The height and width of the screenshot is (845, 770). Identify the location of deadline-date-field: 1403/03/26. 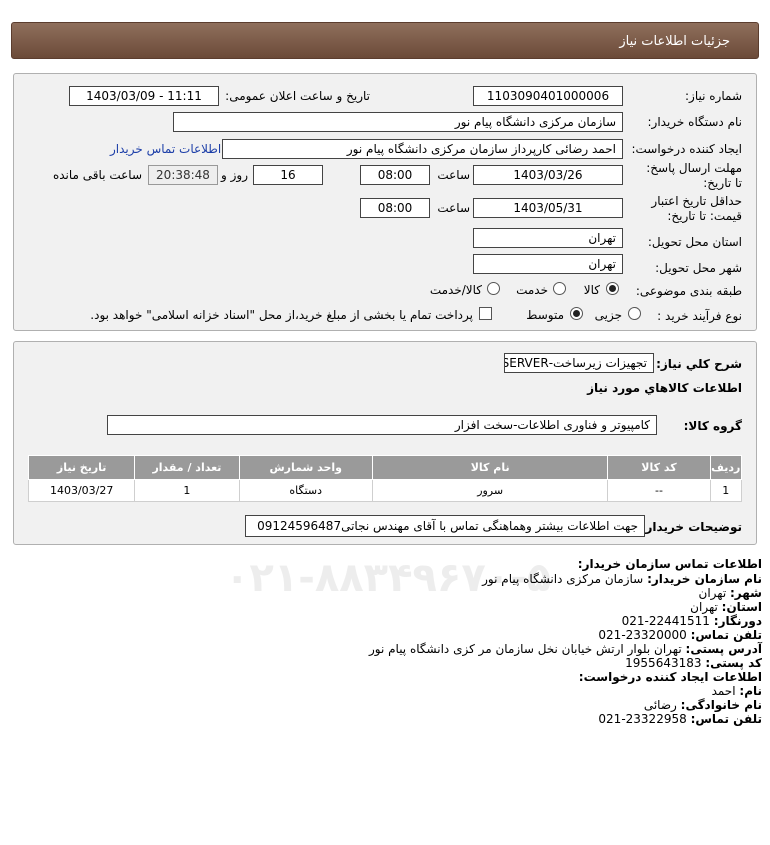
(548, 175).